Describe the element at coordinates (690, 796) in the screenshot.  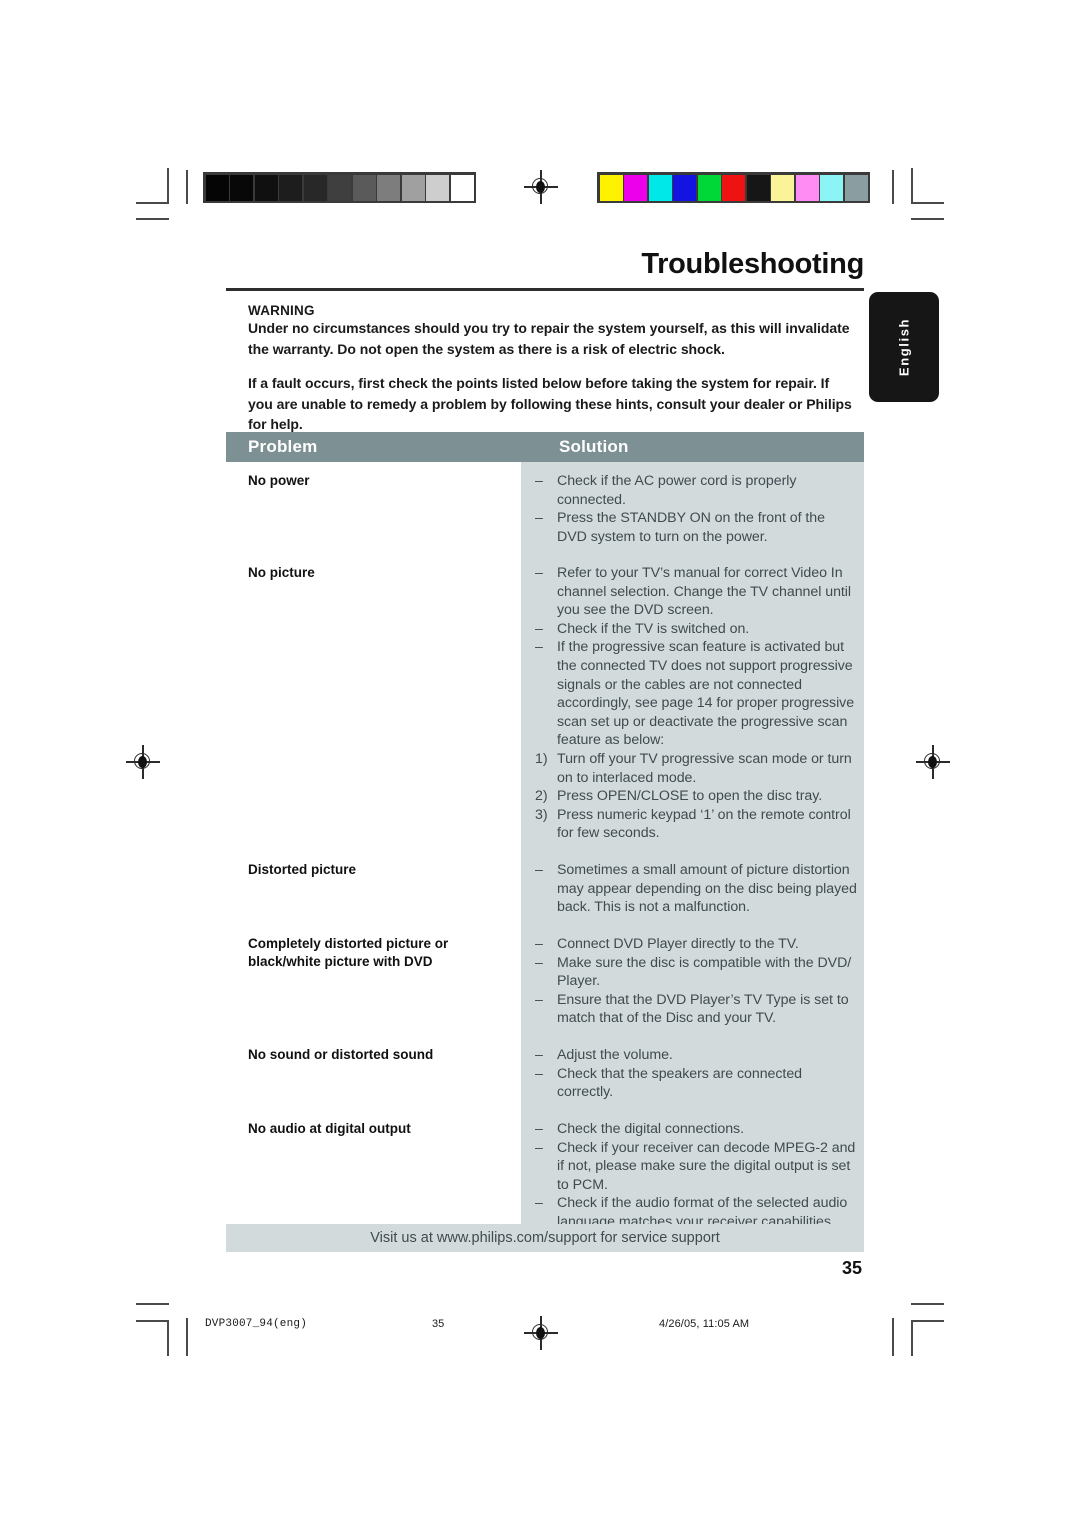
I see `solution-text: Press OPEN/CLOSE to open the disc tray.` at that location.